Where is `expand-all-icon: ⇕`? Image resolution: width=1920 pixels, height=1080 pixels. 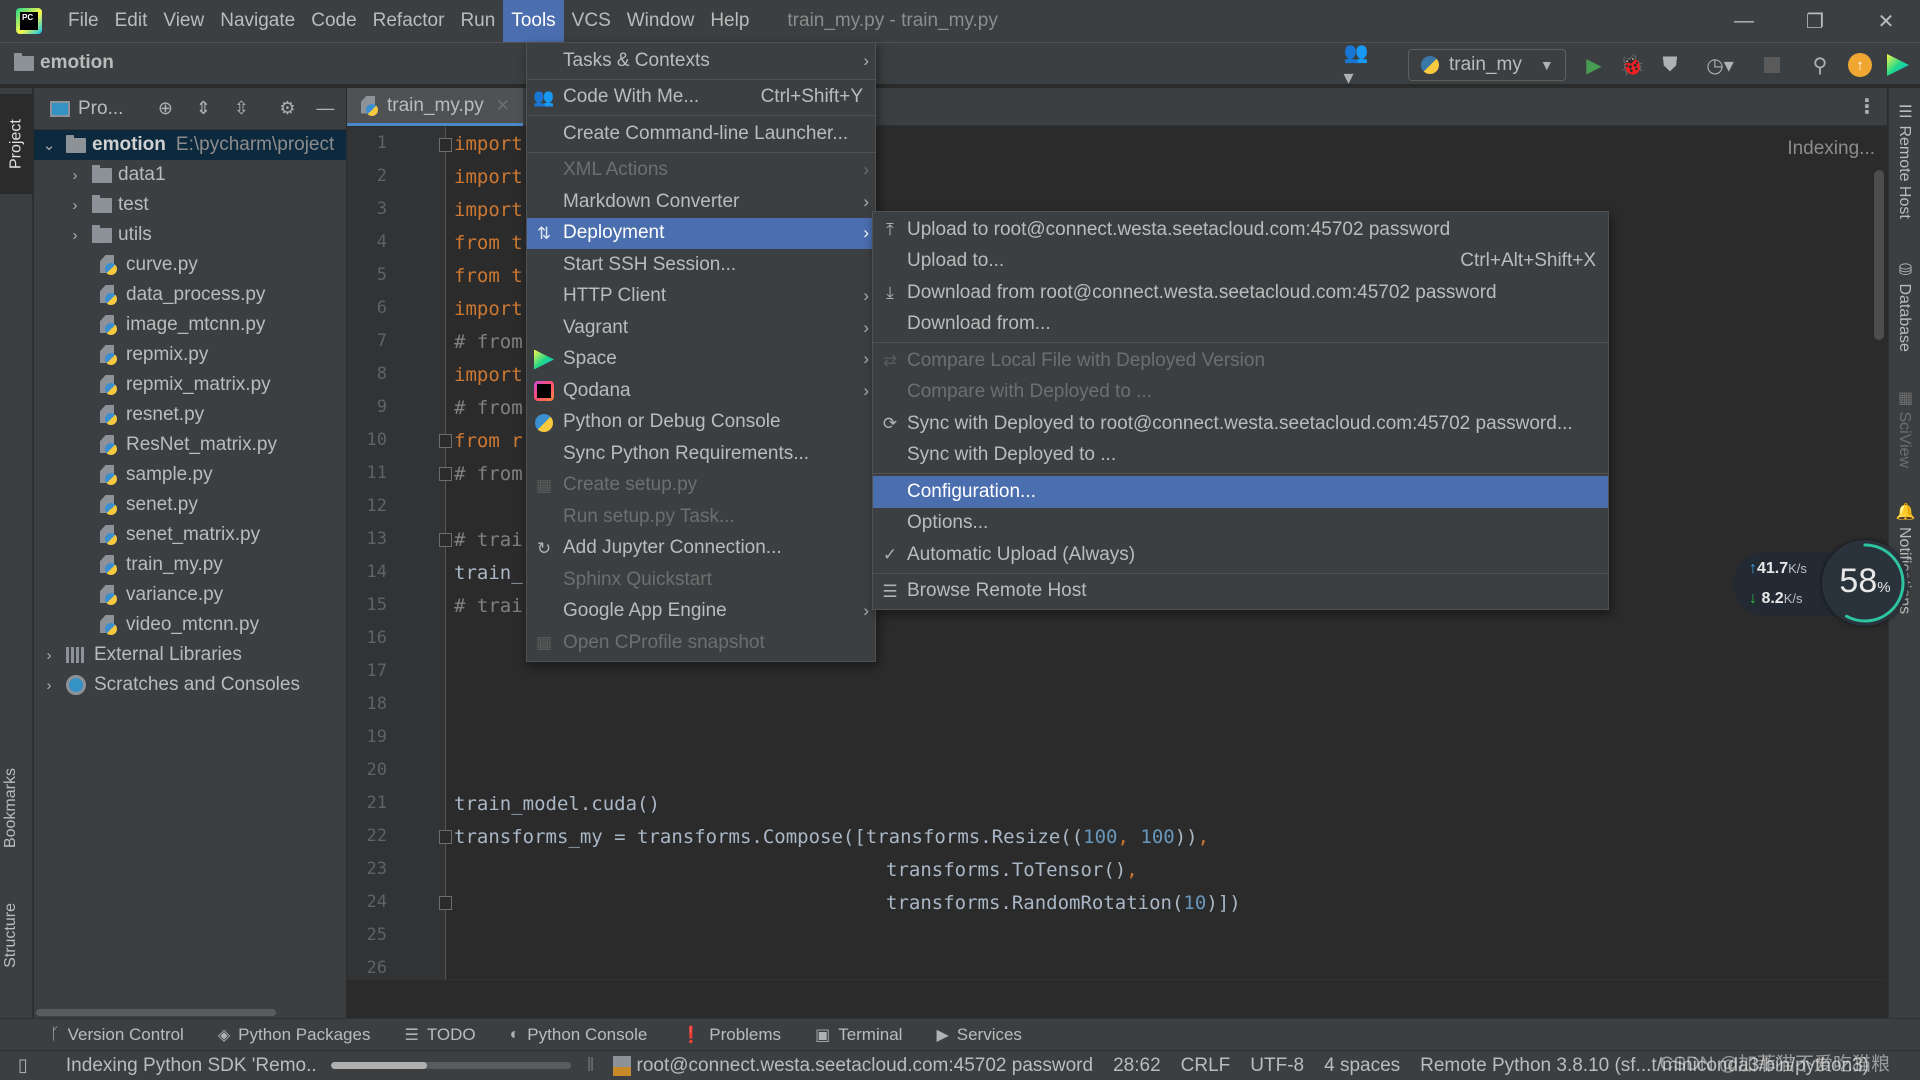 expand-all-icon: ⇕ is located at coordinates (203, 109).